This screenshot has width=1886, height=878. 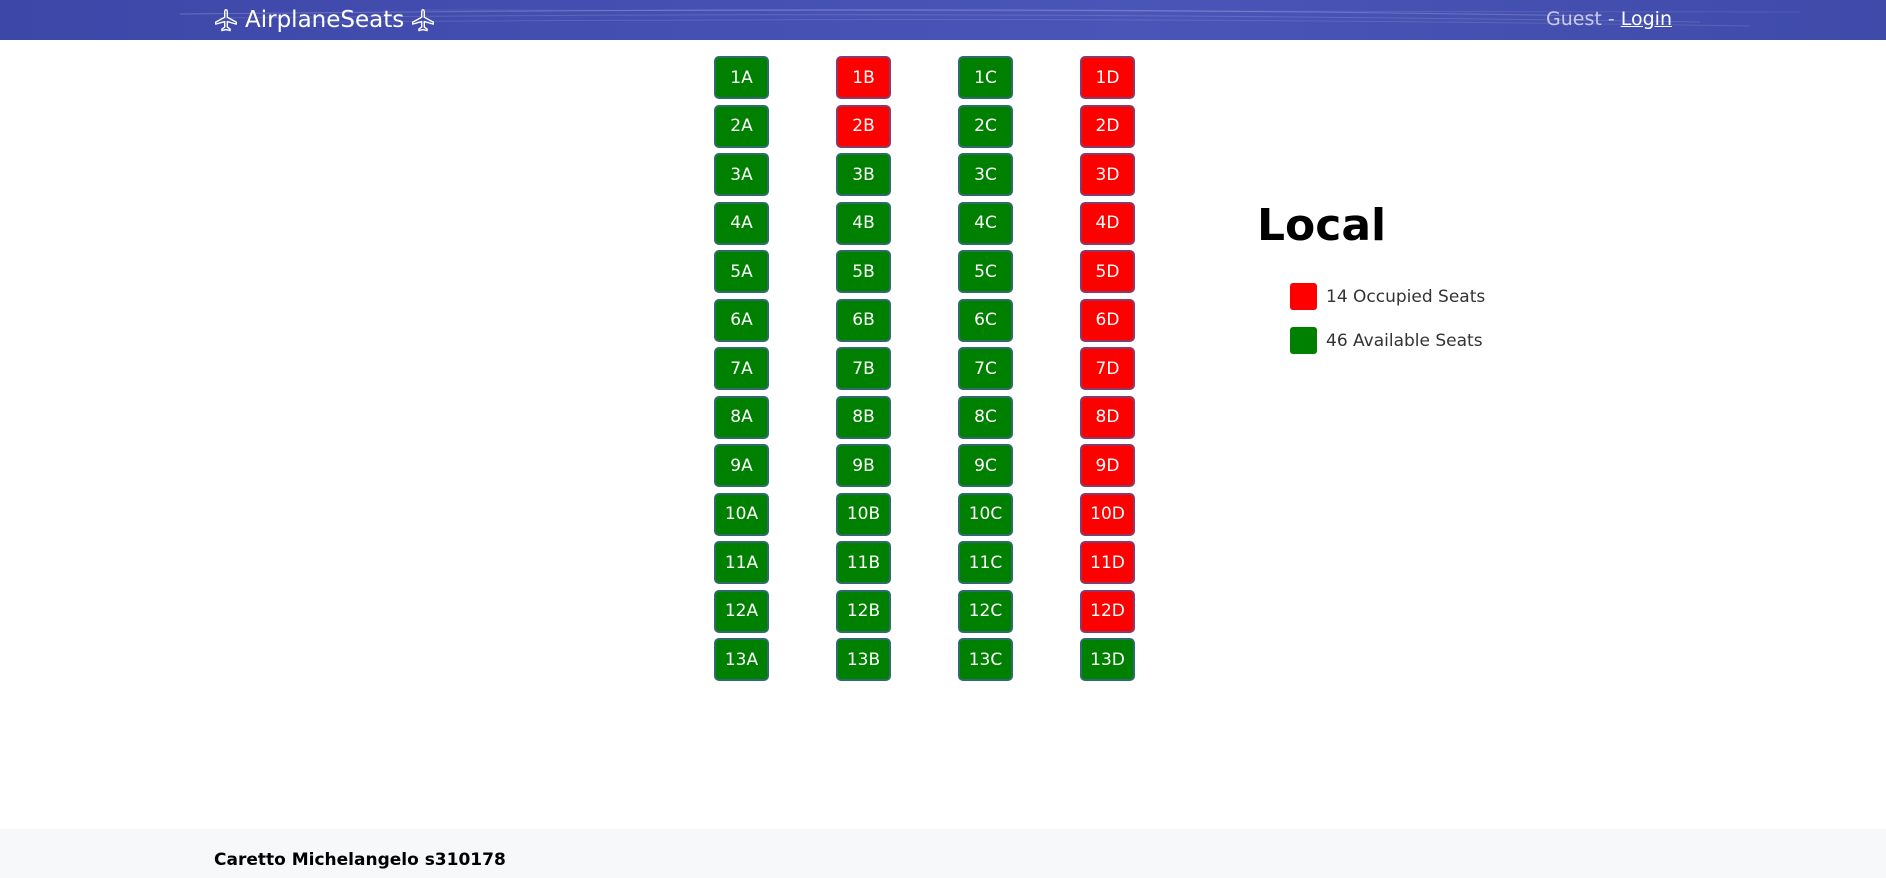 I want to click on occupied-count-label: 14 Occupied Seats, so click(x=1406, y=296).